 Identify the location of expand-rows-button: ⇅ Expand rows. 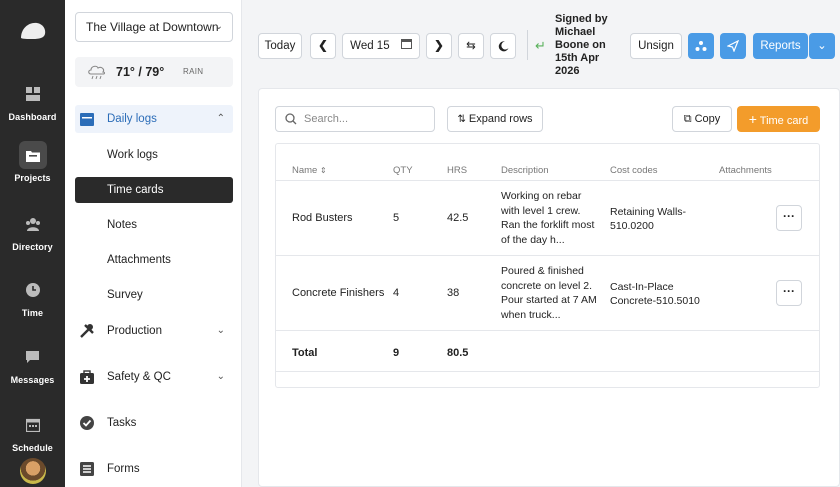
(495, 119).